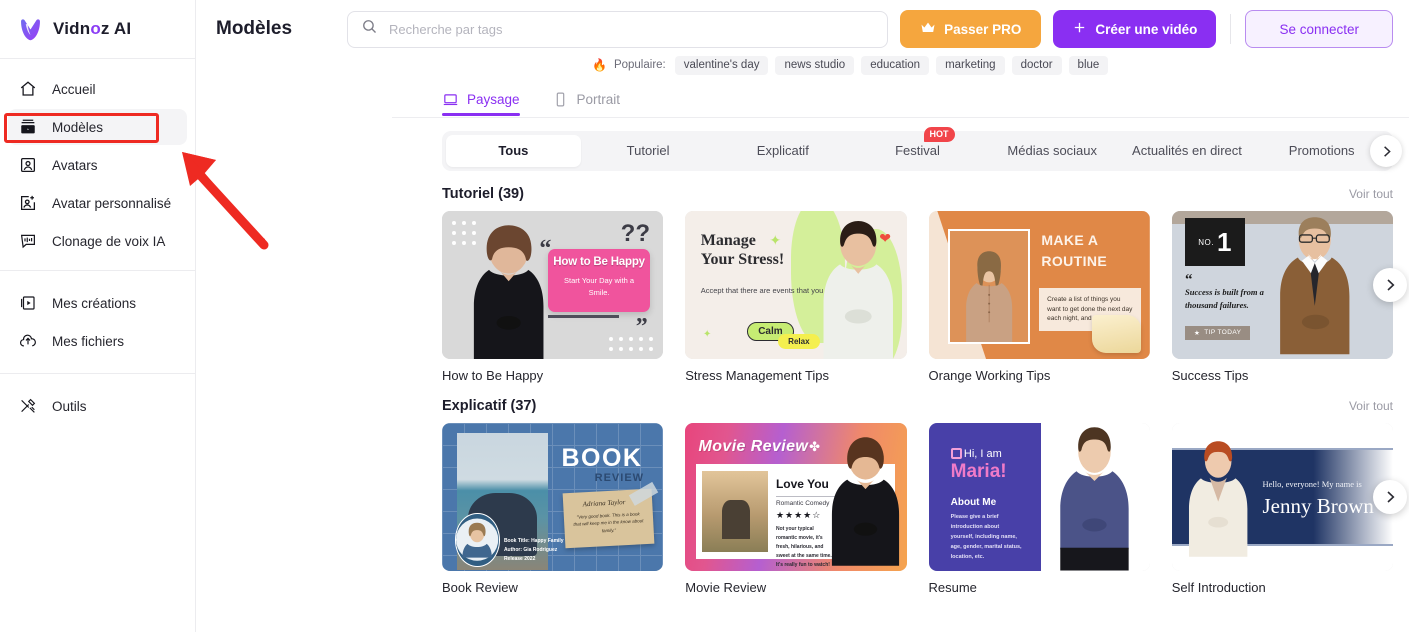  Describe the element at coordinates (28, 127) in the screenshot. I see `templates-icon` at that location.